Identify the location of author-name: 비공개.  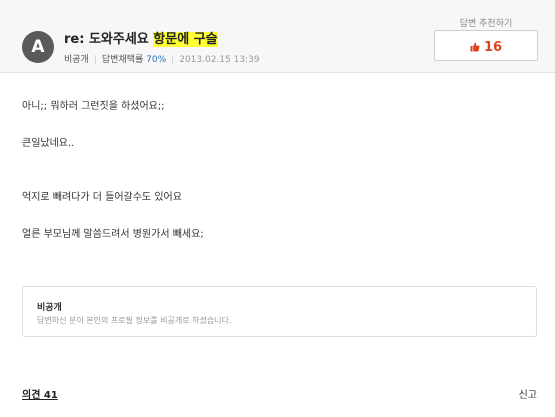
(76, 60).